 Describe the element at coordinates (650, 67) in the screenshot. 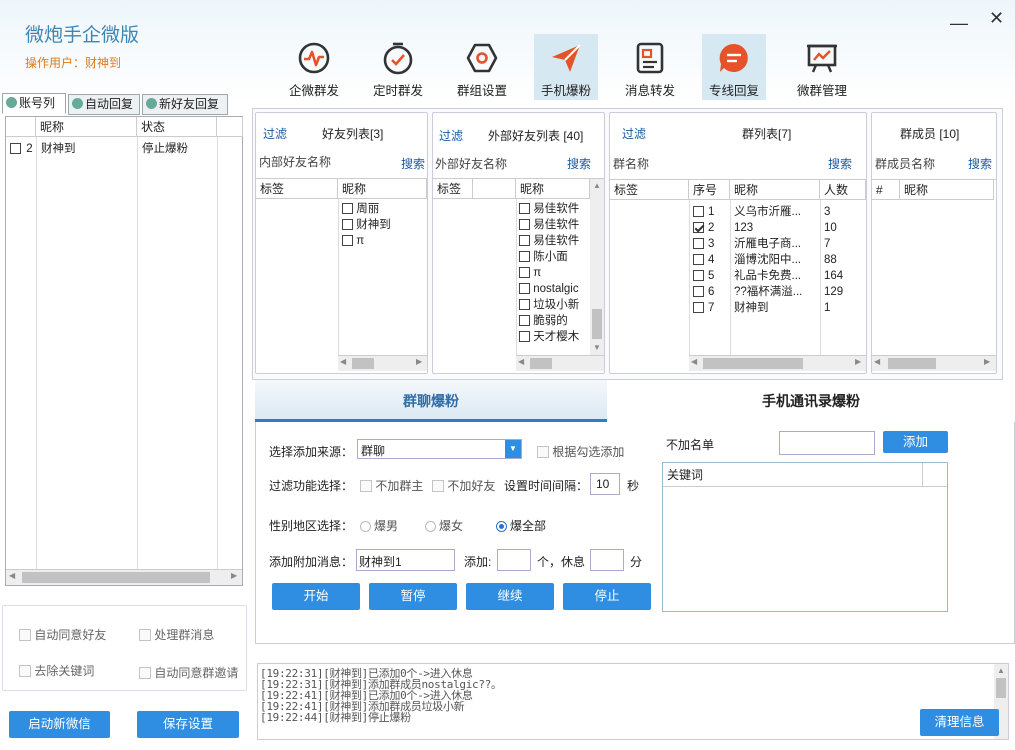

I see `tool-message-forward: 消息转发` at that location.